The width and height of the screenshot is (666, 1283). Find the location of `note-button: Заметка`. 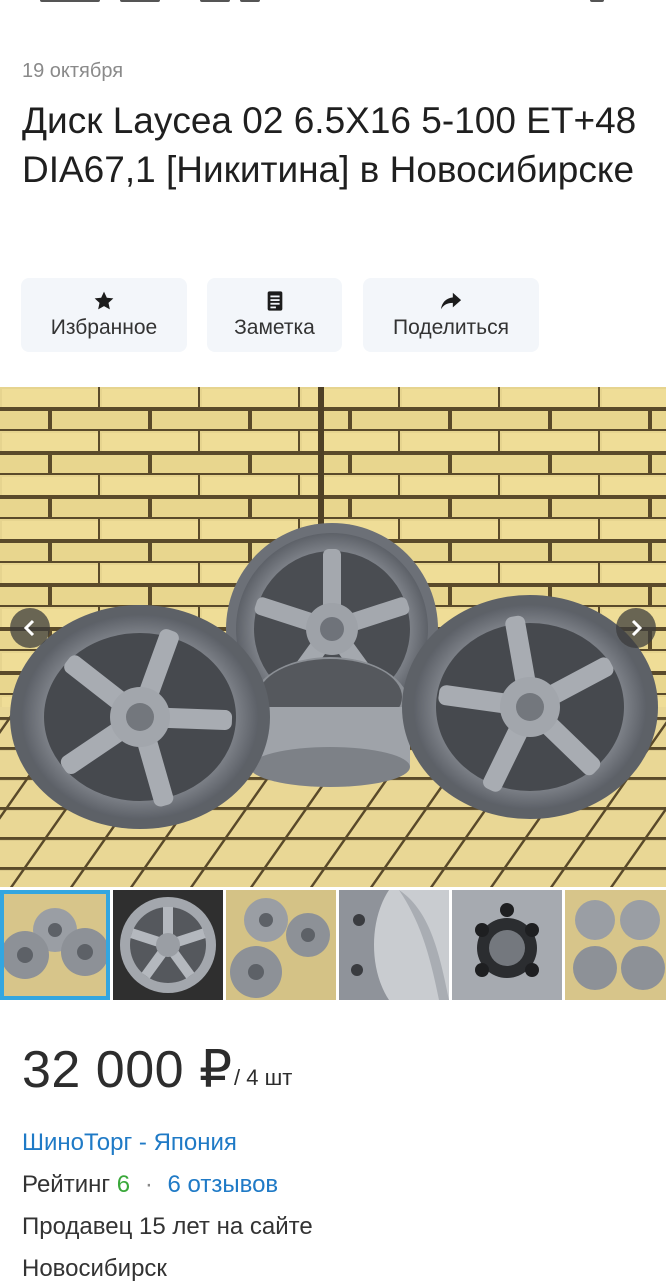

note-button: Заметка is located at coordinates (274, 315).